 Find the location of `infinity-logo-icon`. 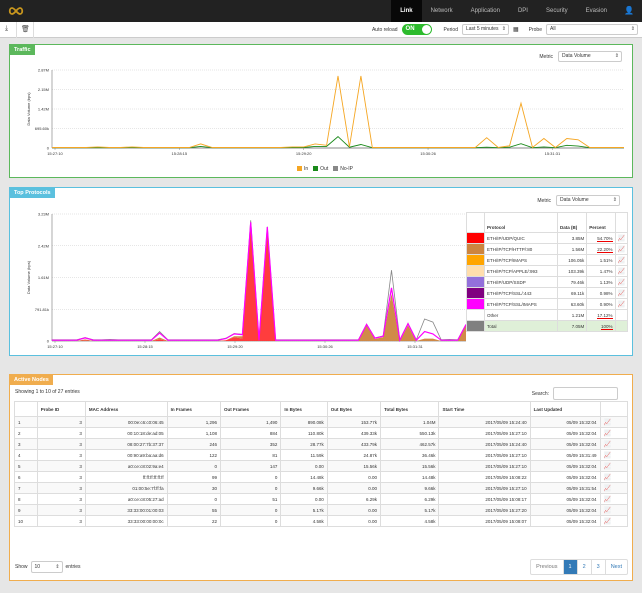

infinity-logo-icon is located at coordinates (16, 11).